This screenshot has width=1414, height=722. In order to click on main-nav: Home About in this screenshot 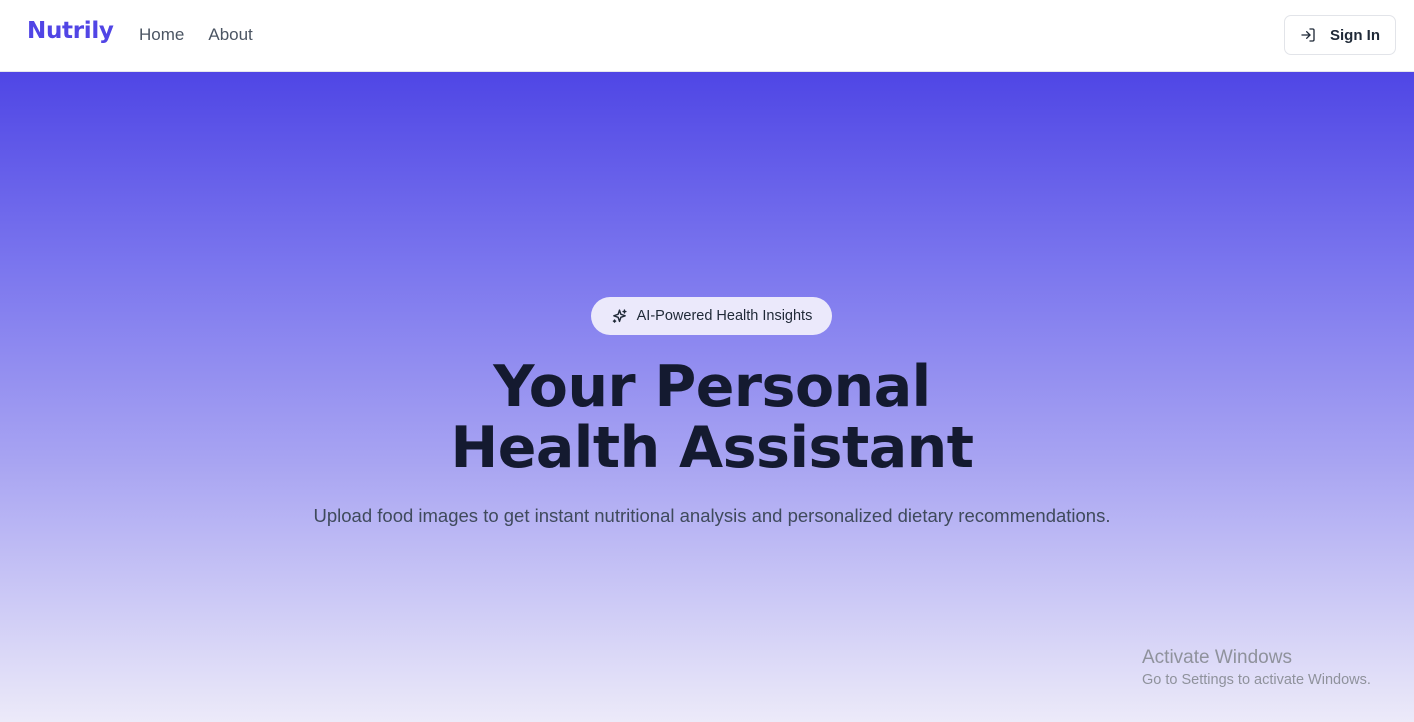, I will do `click(196, 35)`.